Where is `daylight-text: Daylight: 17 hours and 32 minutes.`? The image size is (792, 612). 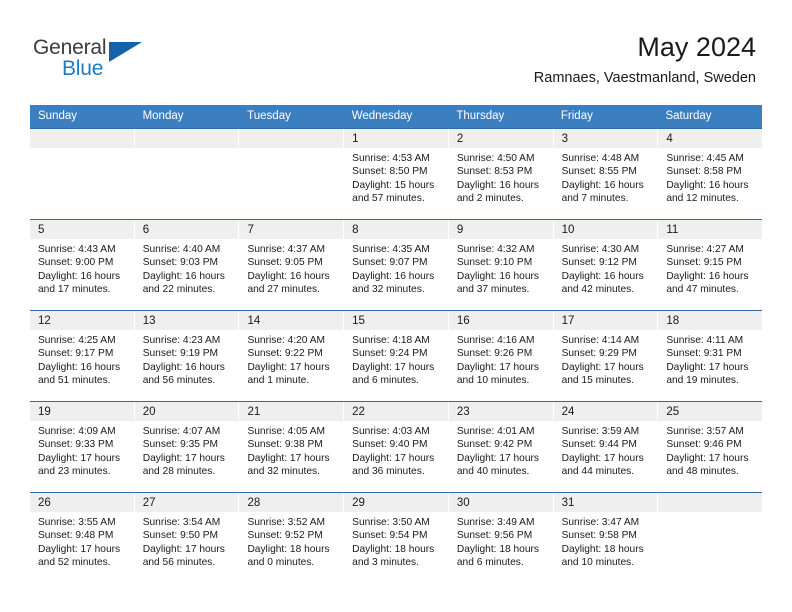 daylight-text: Daylight: 17 hours and 32 minutes. is located at coordinates (288, 465).